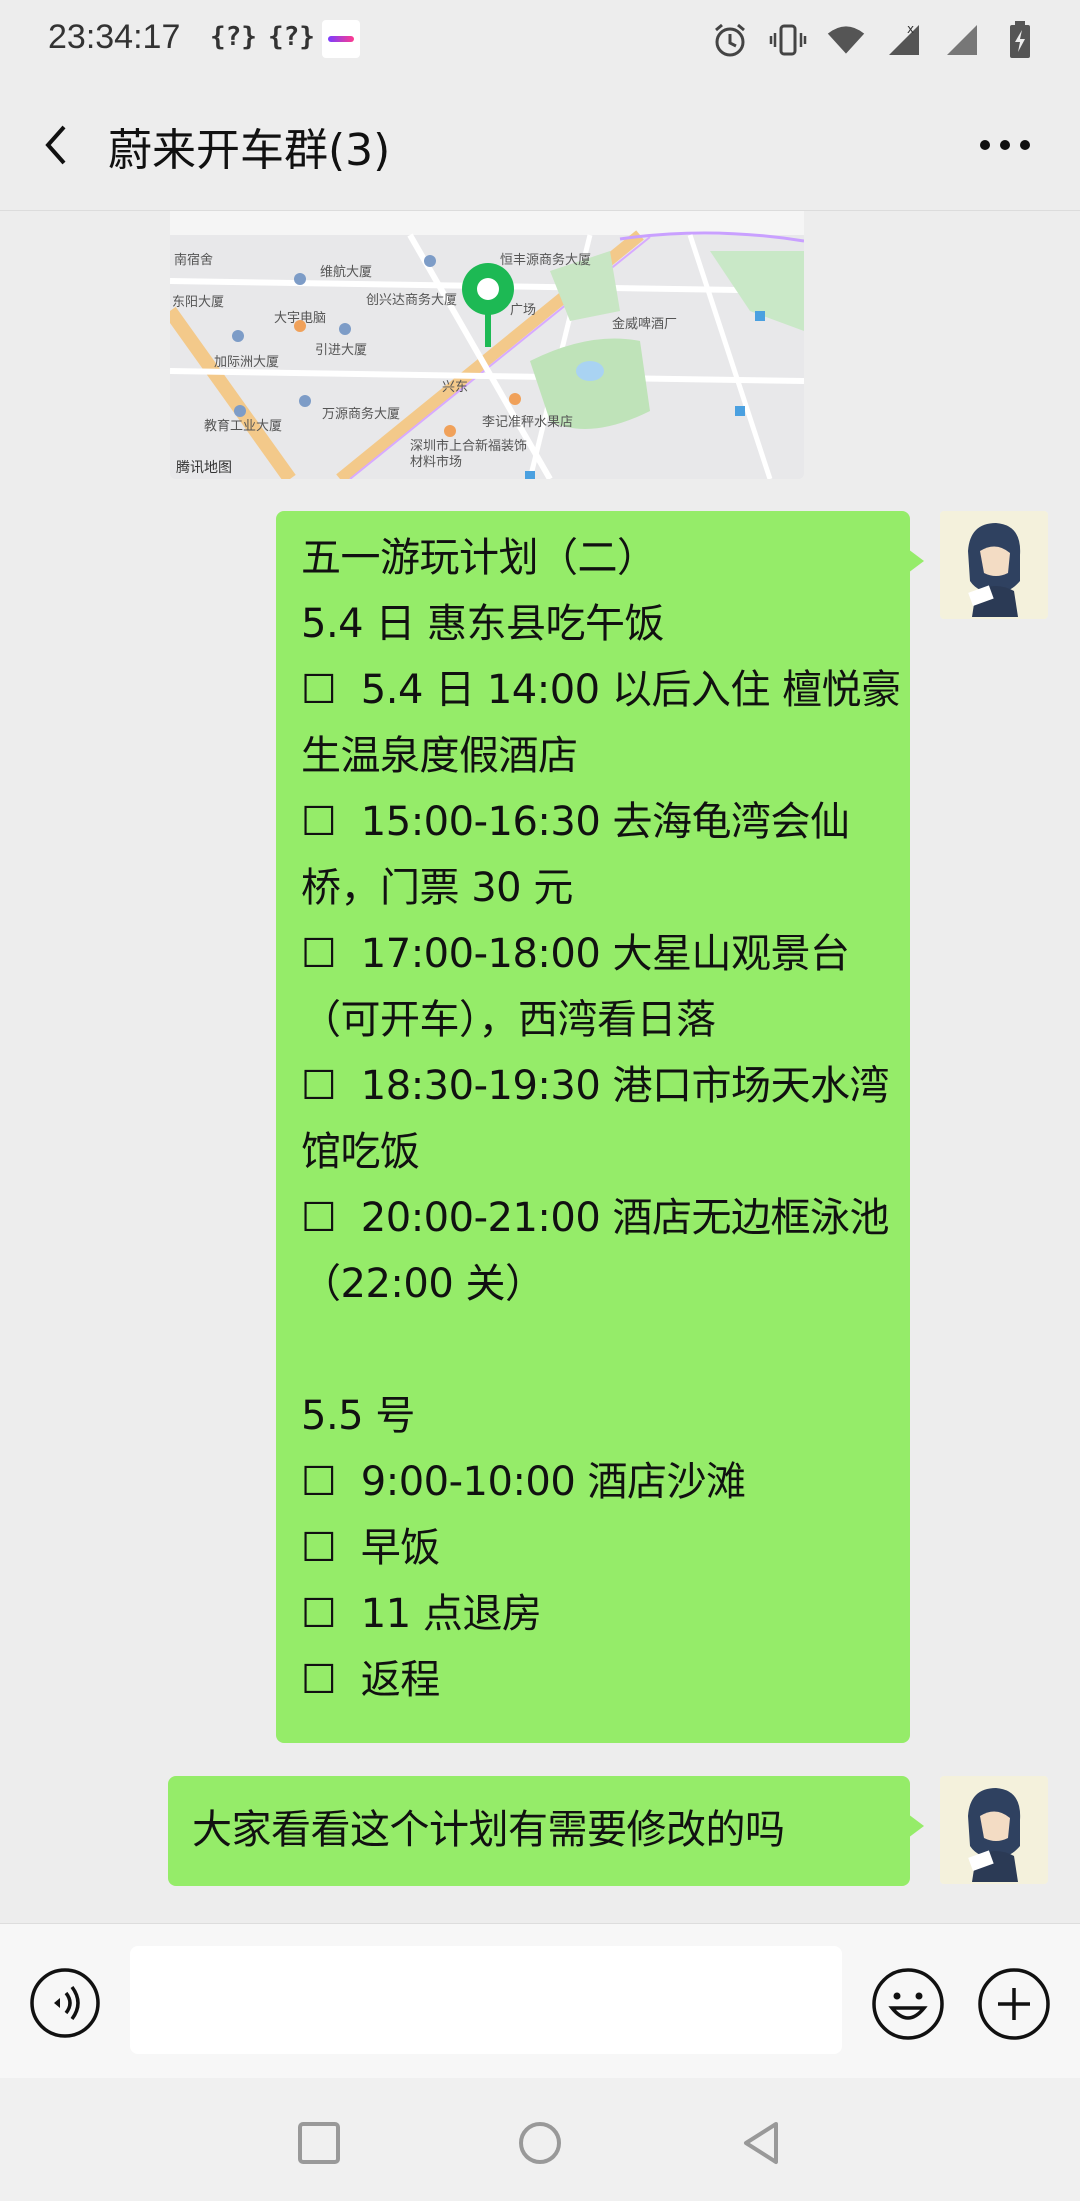  Describe the element at coordinates (291, 37) in the screenshot. I see `status-unknown-2: {?}` at that location.